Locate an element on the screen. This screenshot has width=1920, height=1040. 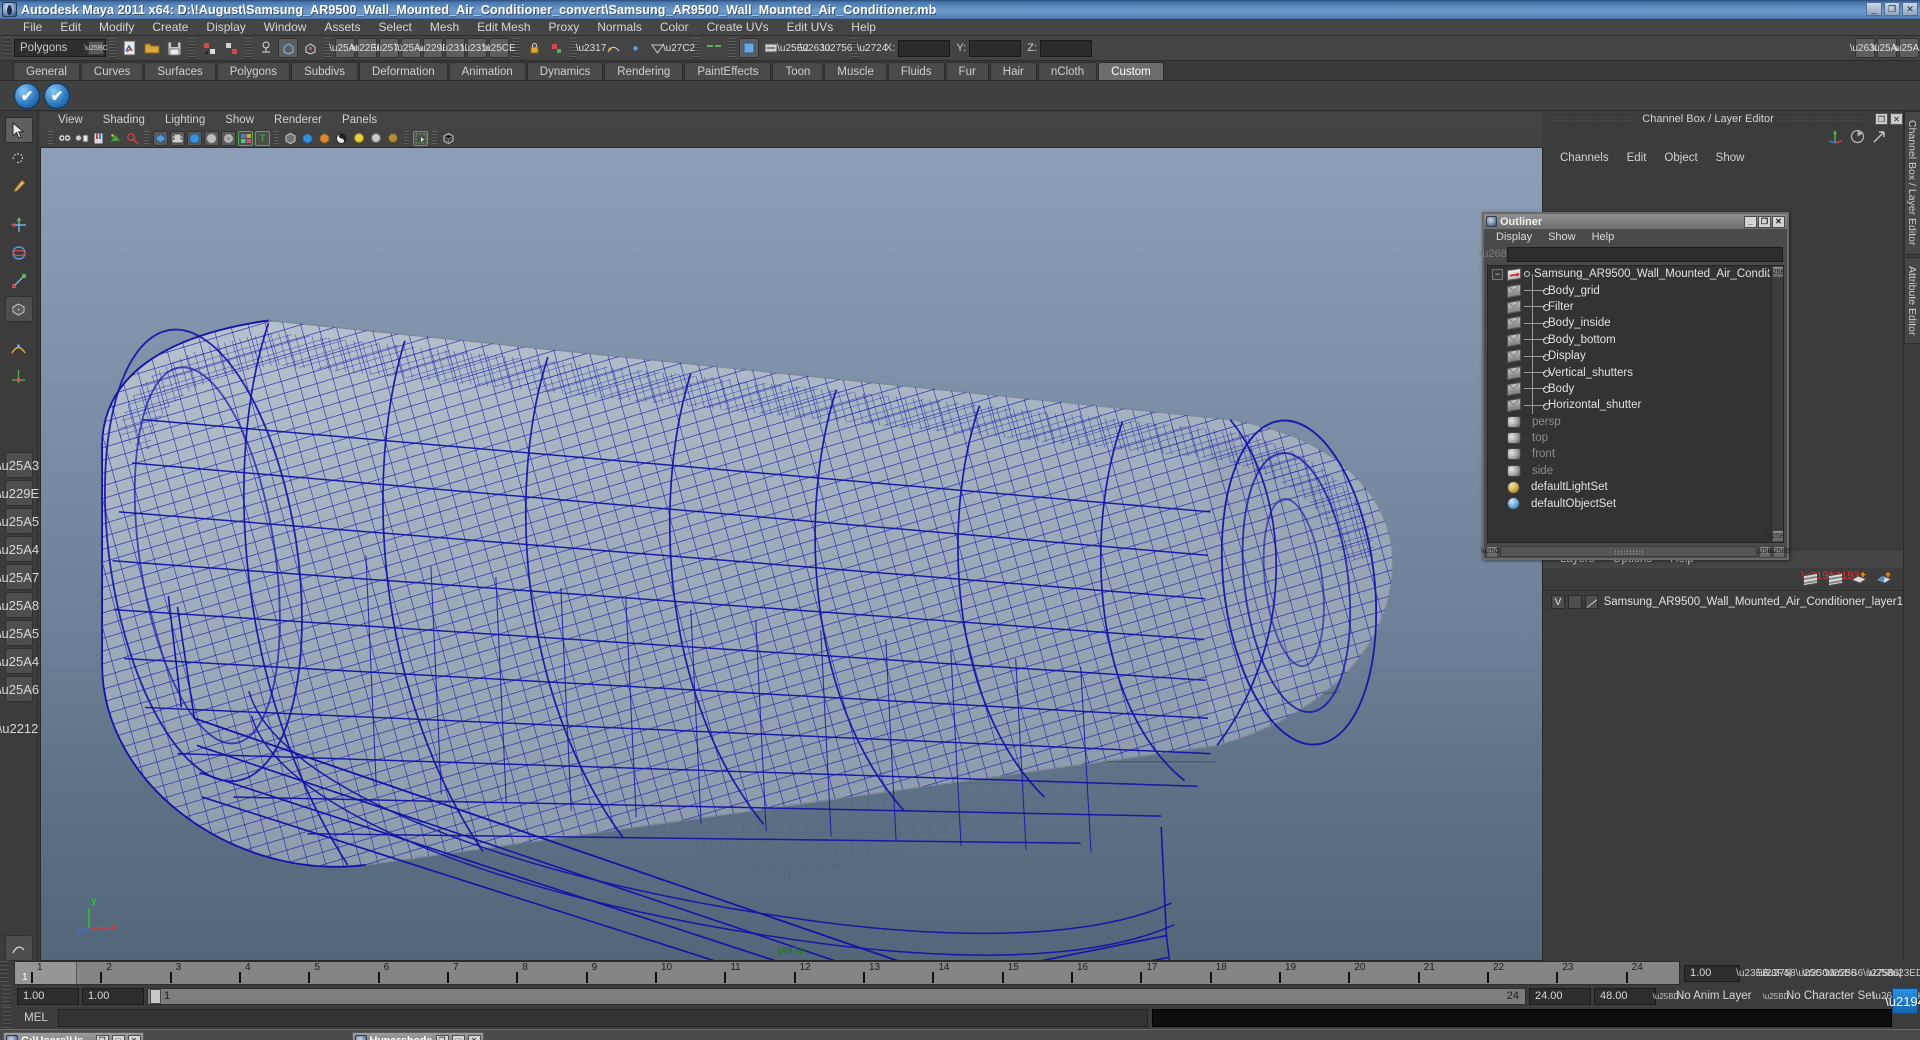
viewport-menu-lighting: Lighting is located at coordinates (185, 120).